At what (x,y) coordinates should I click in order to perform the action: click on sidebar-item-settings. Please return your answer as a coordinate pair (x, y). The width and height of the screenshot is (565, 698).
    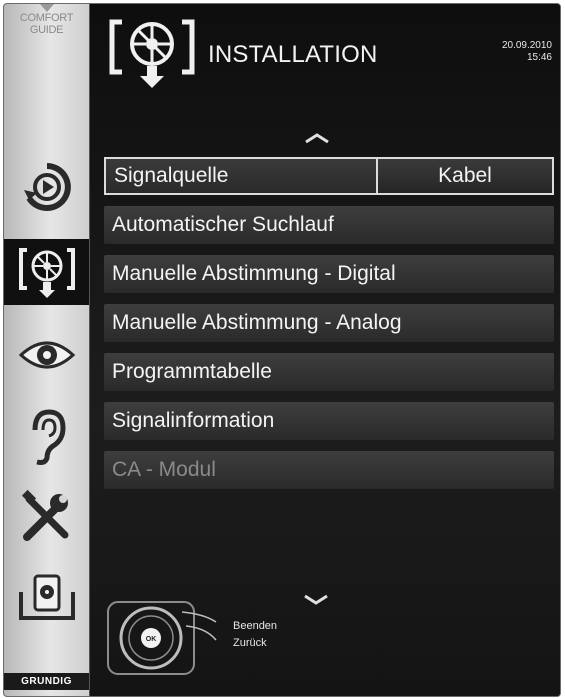
    Looking at the image, I should click on (46, 517).